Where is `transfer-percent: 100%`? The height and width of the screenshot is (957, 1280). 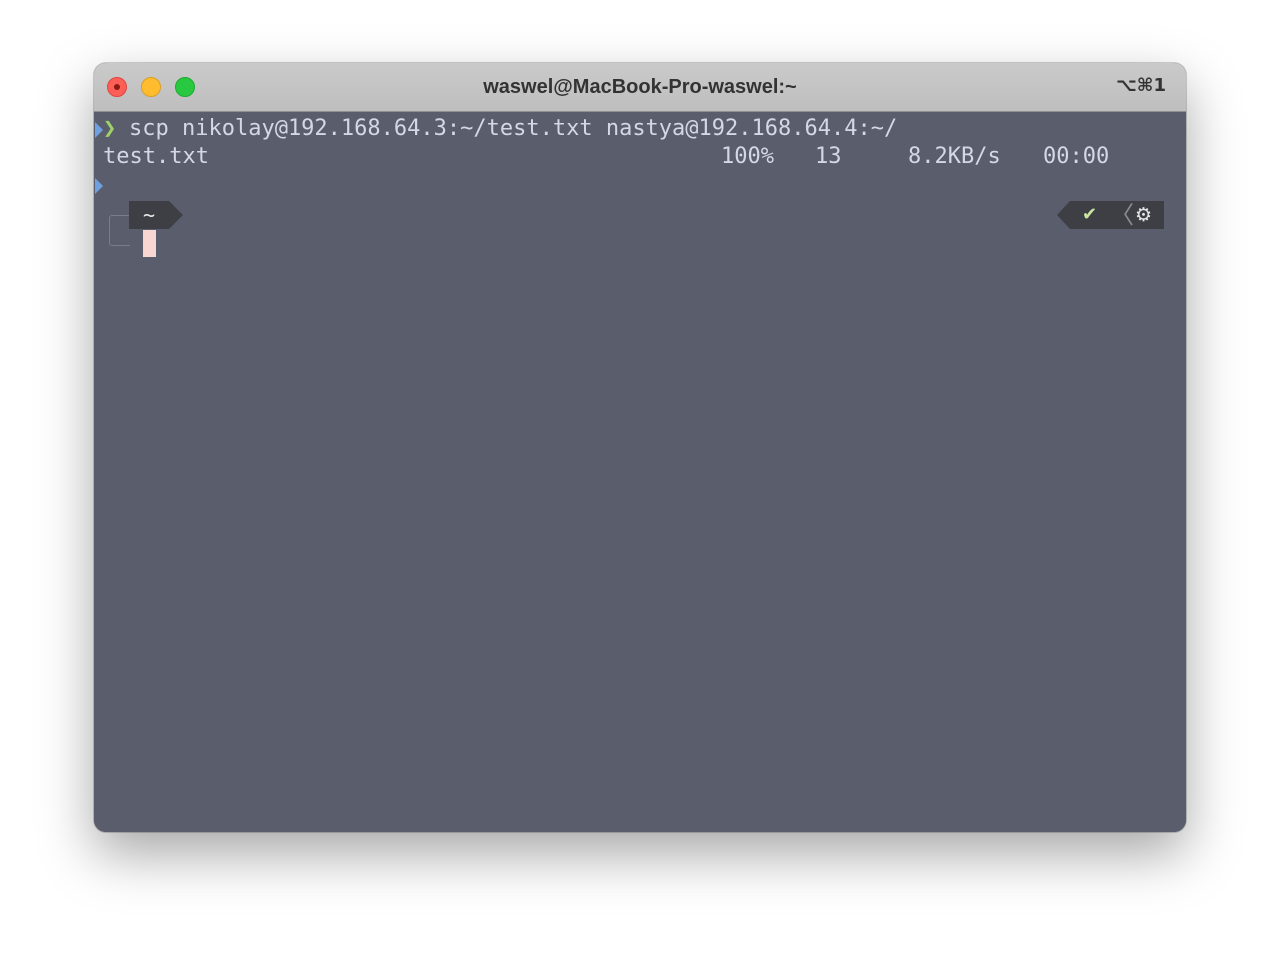 transfer-percent: 100% is located at coordinates (747, 156).